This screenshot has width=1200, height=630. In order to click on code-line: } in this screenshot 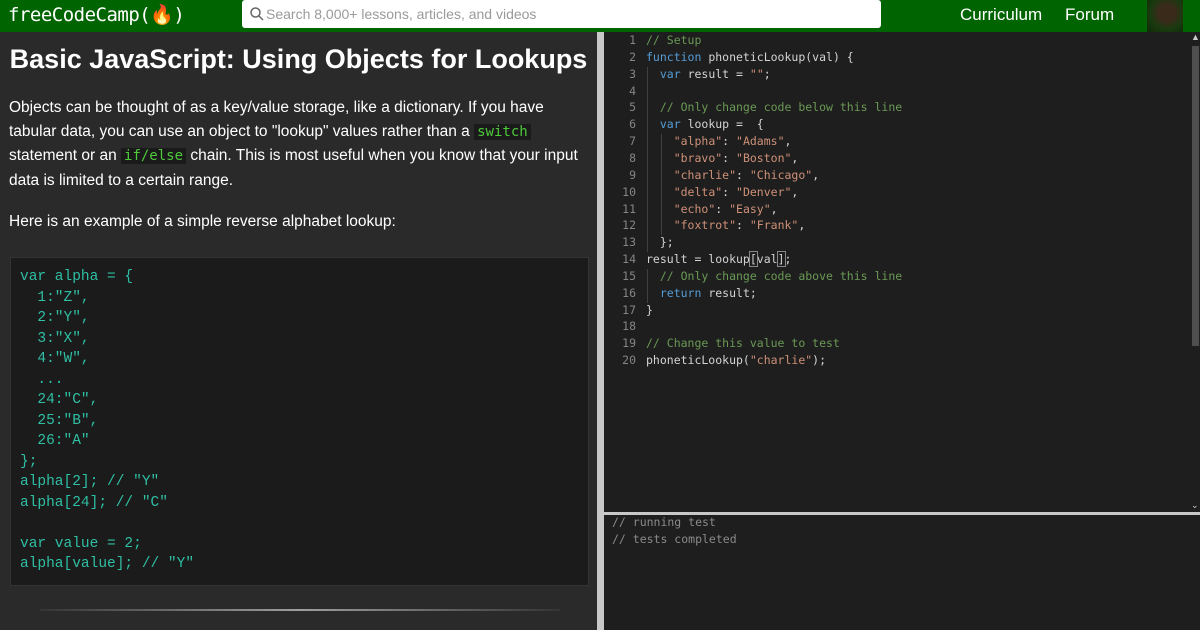, I will do `click(649, 310)`.